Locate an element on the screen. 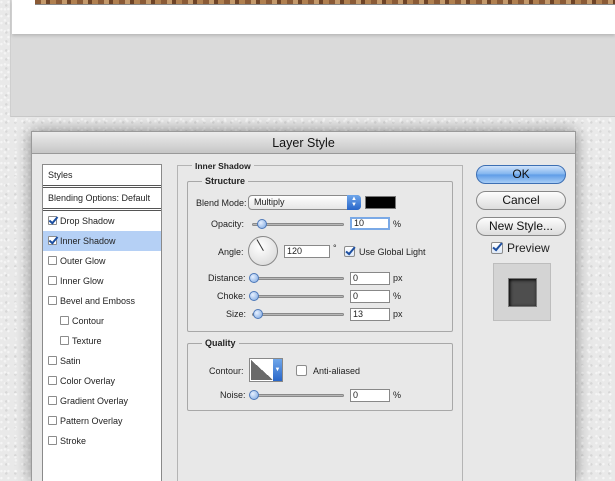  style-item-inner-glow: Inner Glow is located at coordinates (102, 281).